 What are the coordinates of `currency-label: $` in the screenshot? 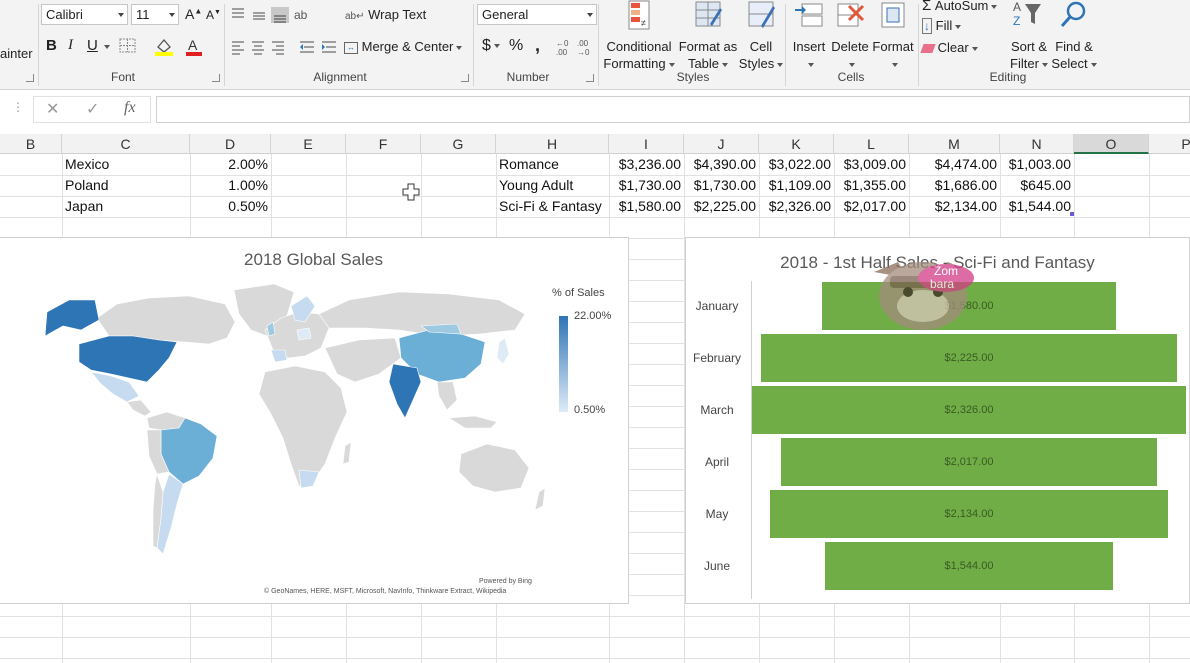 It's located at (486, 45).